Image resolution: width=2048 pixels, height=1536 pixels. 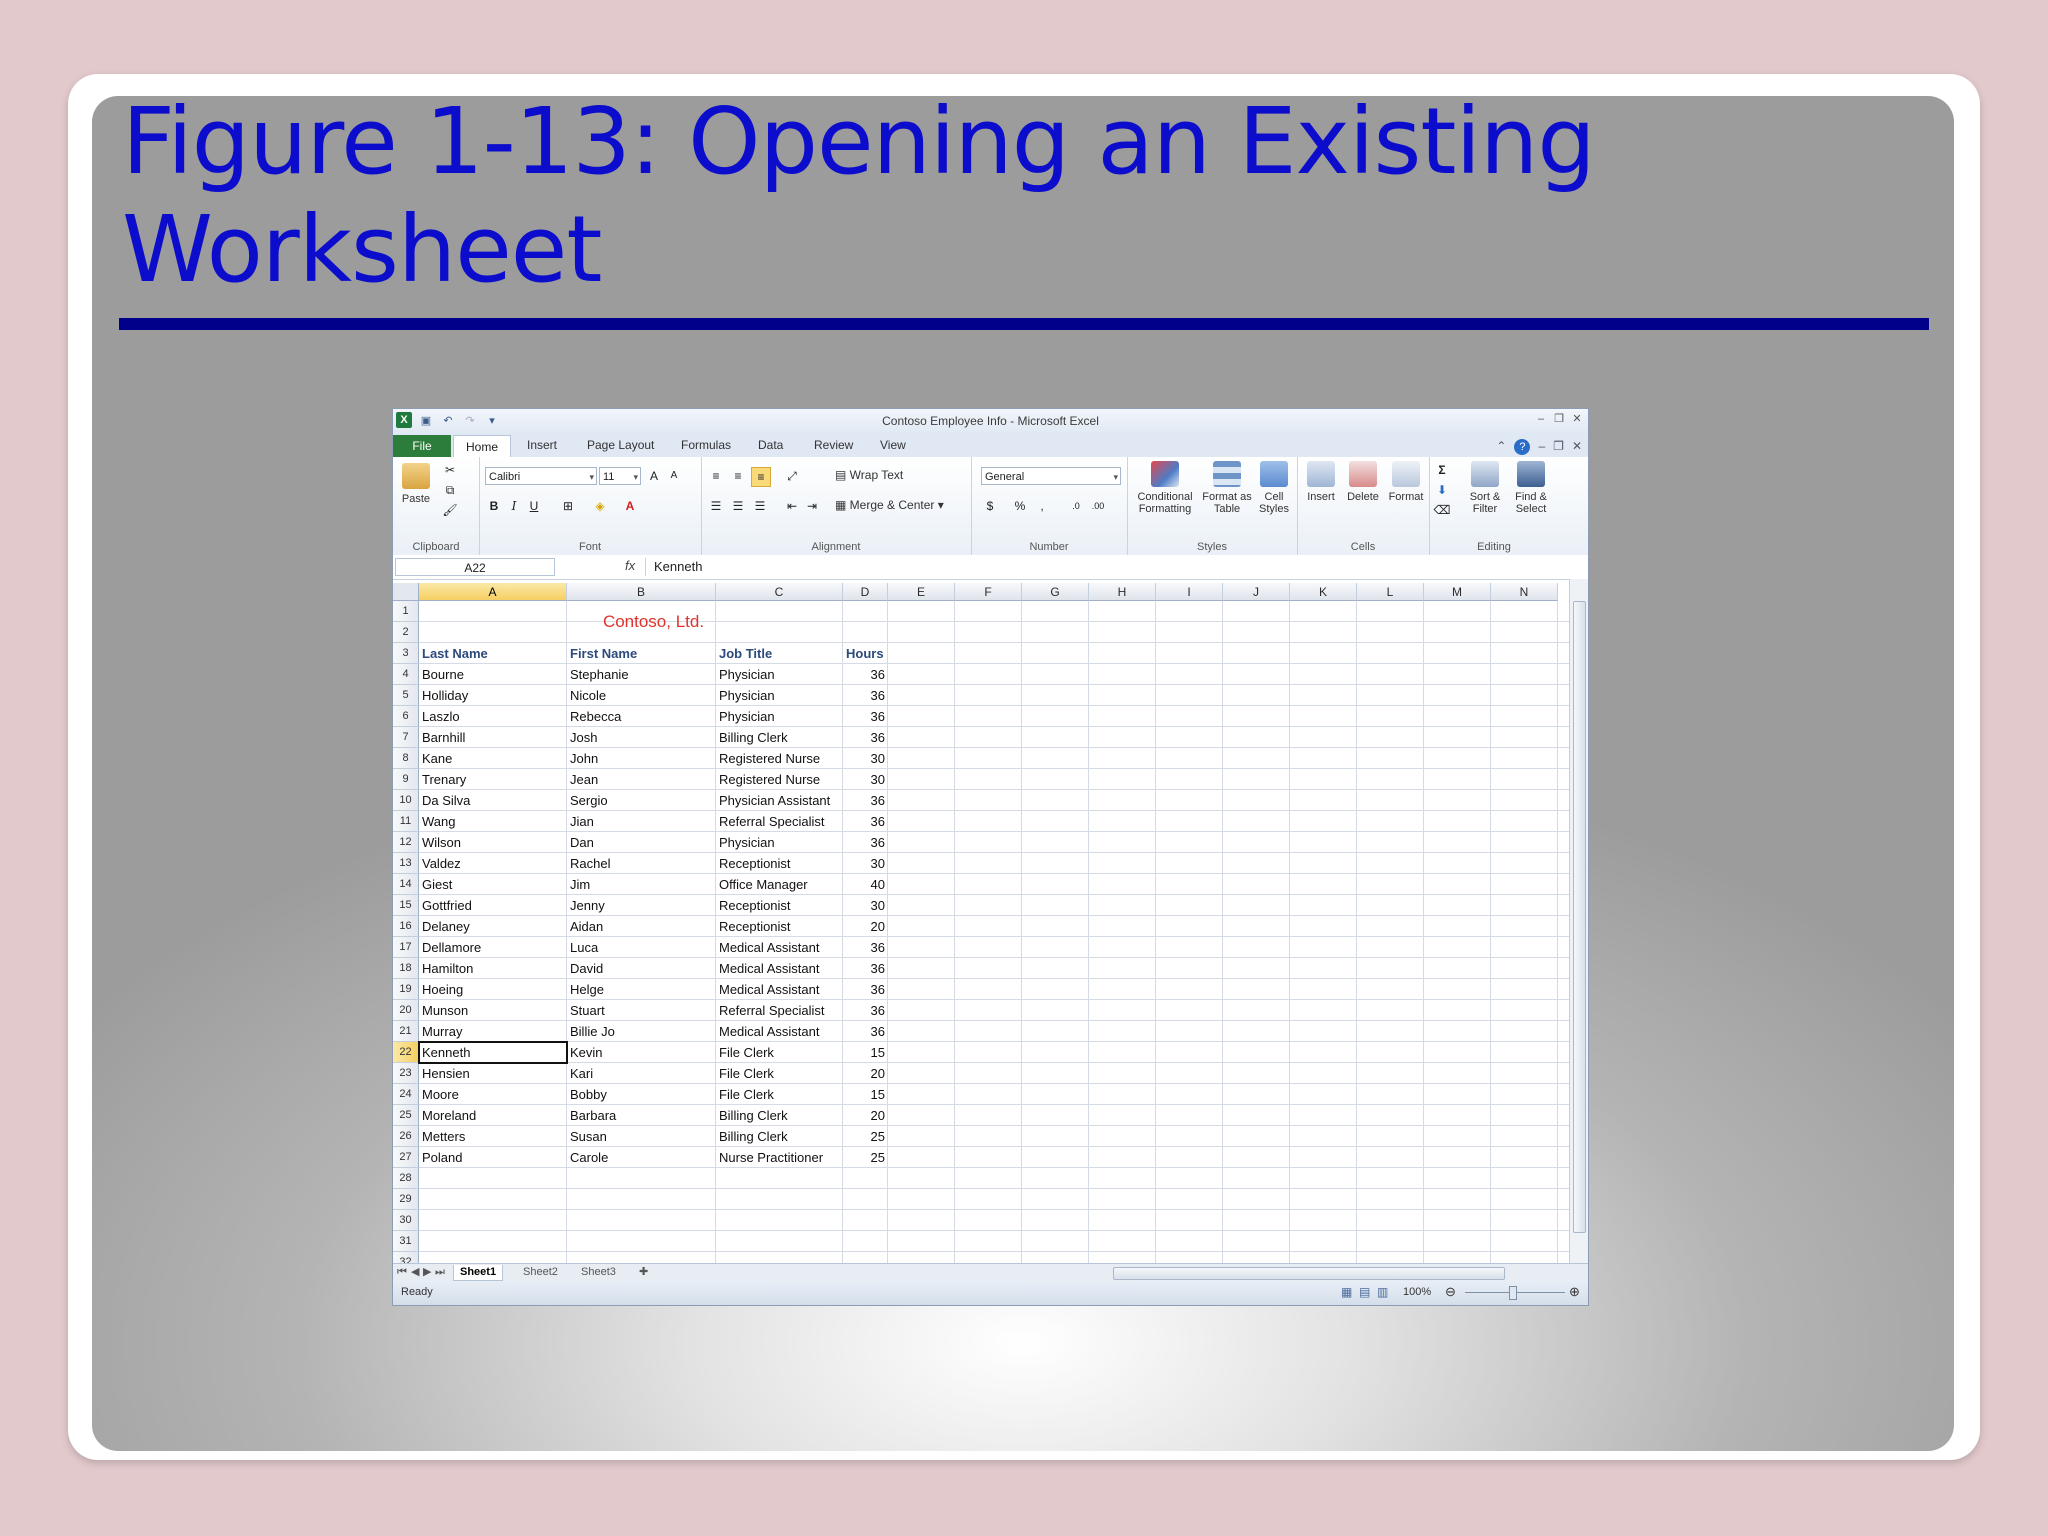 I want to click on header-cell: First Name, so click(x=641, y=653).